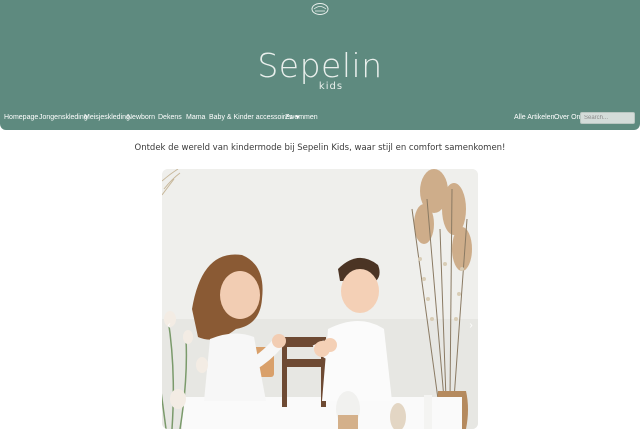 This screenshot has width=640, height=429. I want to click on search-input, so click(607, 118).